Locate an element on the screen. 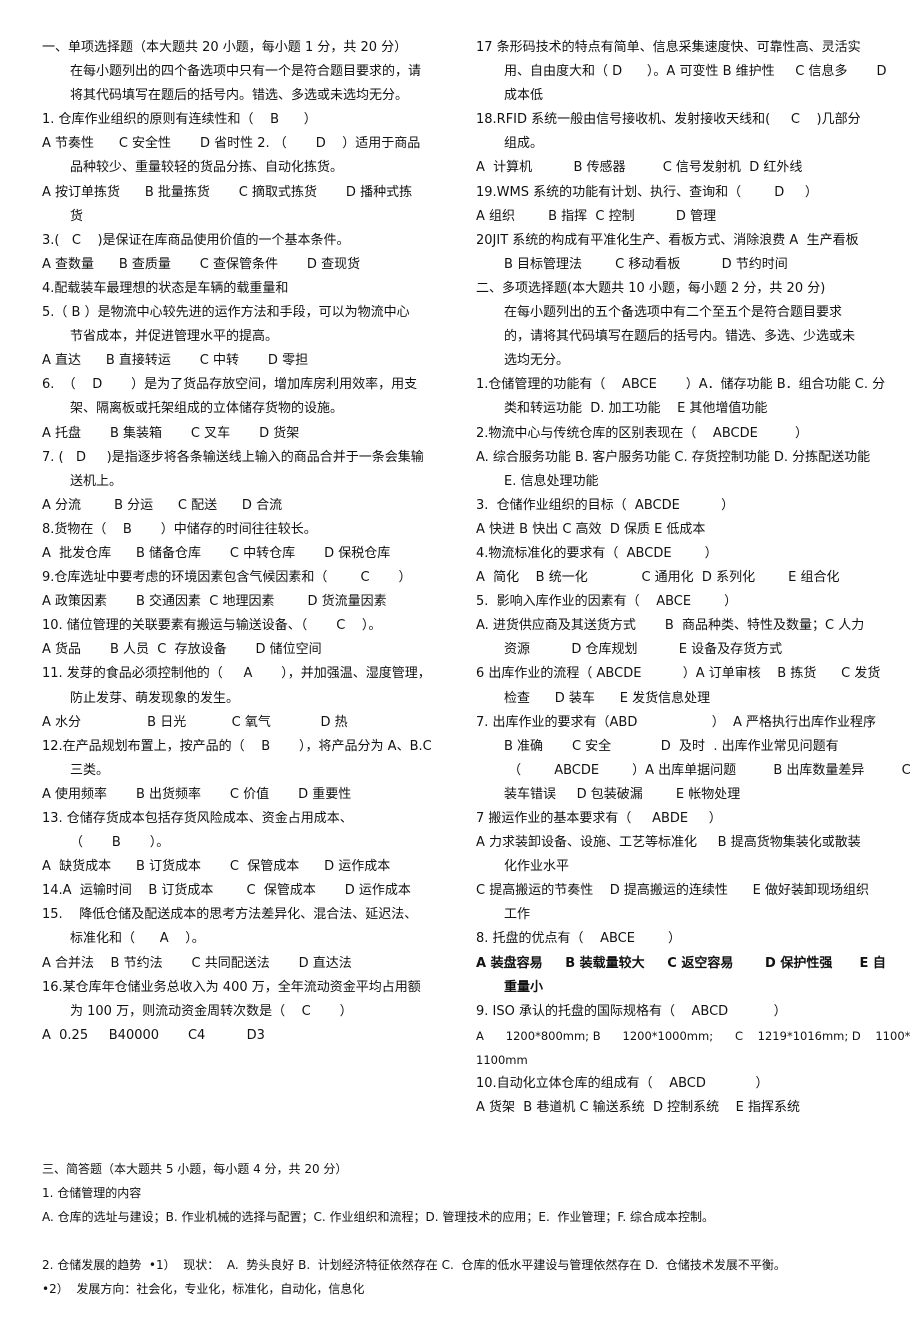 Image resolution: width=920 pixels, height=1321 pixels. question-options: A 查数量 B 查质量 C 查保管条件 D 查现货 is located at coordinates (201, 264).